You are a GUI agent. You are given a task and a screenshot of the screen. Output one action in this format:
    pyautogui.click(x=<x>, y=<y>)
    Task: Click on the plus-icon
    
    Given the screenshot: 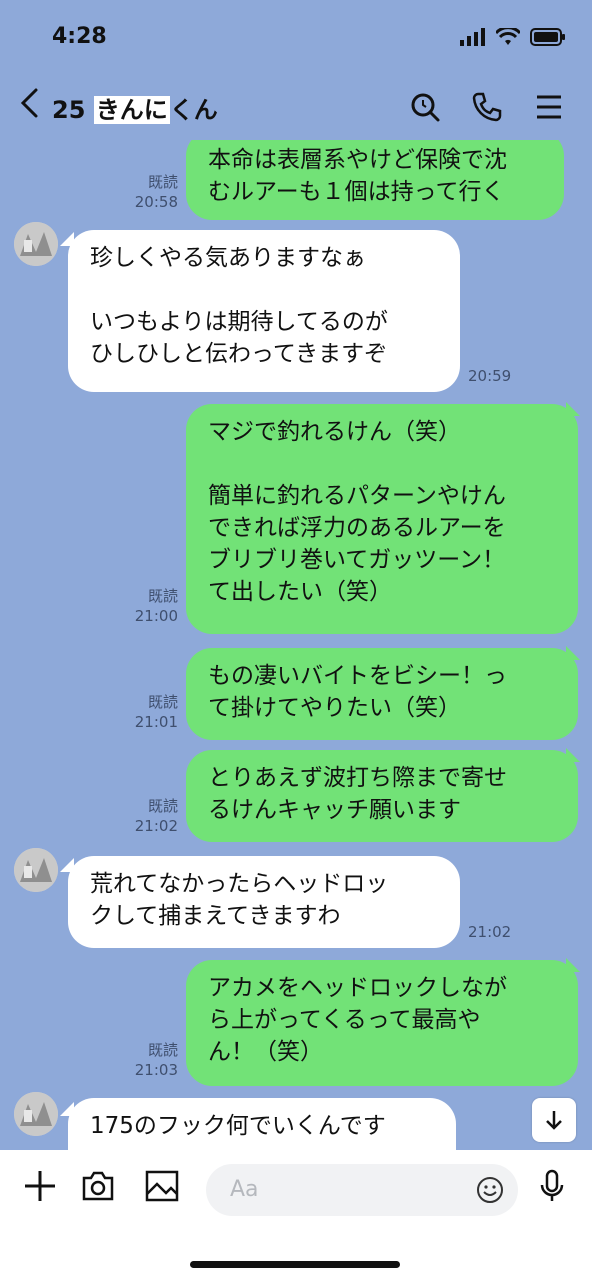 What is the action you would take?
    pyautogui.click(x=40, y=1186)
    